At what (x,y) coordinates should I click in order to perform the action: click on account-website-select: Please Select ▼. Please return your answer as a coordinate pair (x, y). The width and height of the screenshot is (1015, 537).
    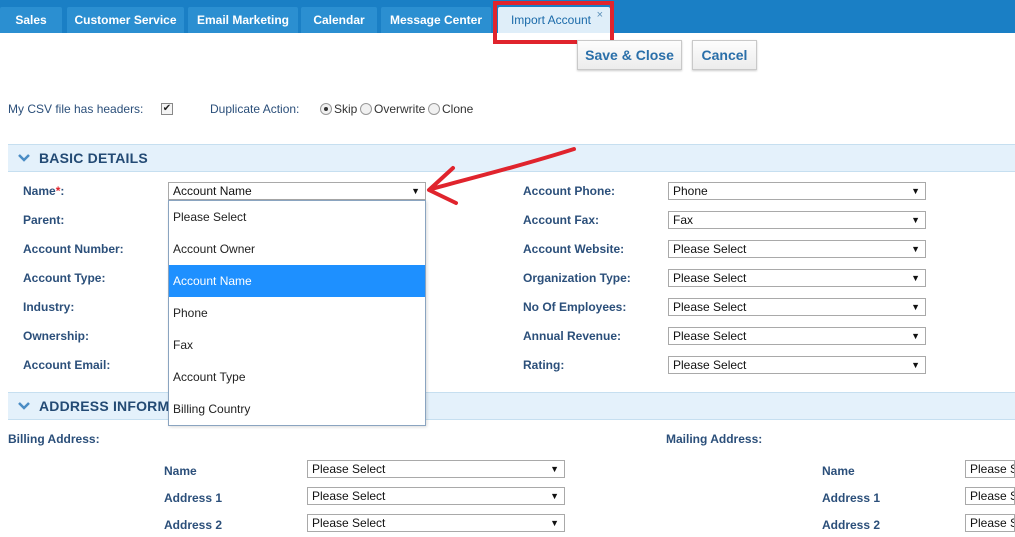
    Looking at the image, I should click on (797, 249).